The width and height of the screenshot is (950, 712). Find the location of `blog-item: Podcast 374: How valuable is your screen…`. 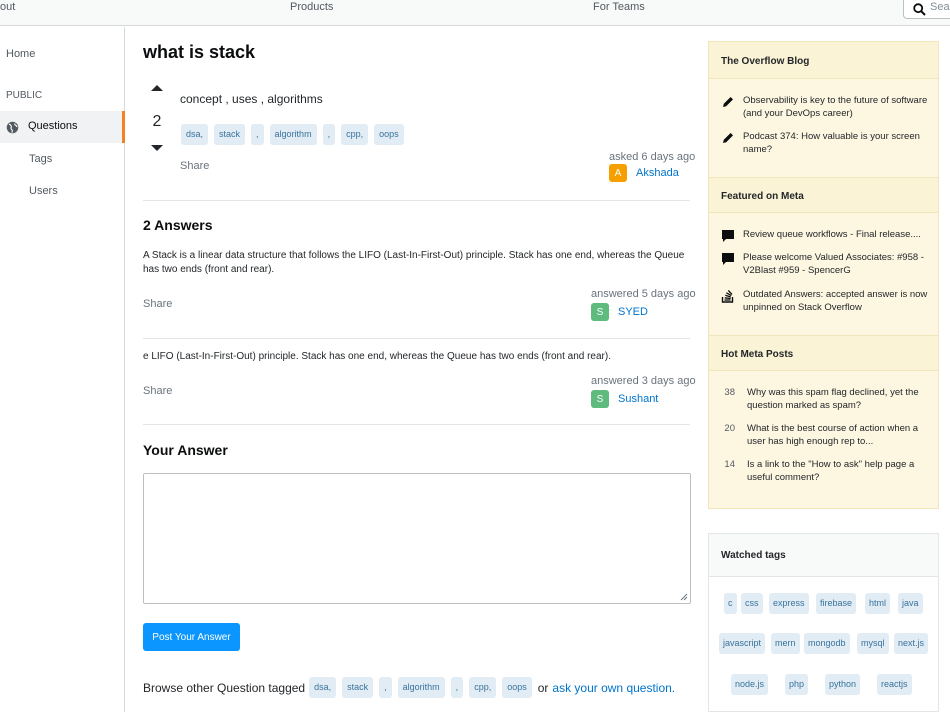

blog-item: Podcast 374: How valuable is your screen… is located at coordinates (826, 143).